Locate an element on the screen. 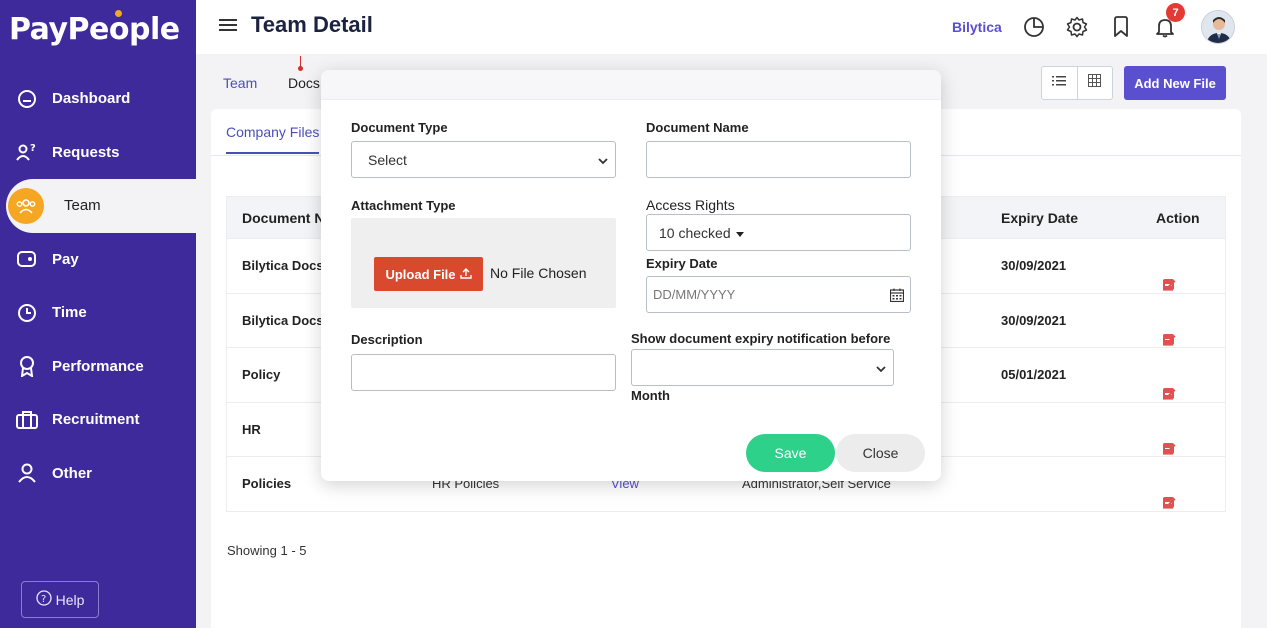 The image size is (1267, 628). close-button: Close is located at coordinates (880, 453).